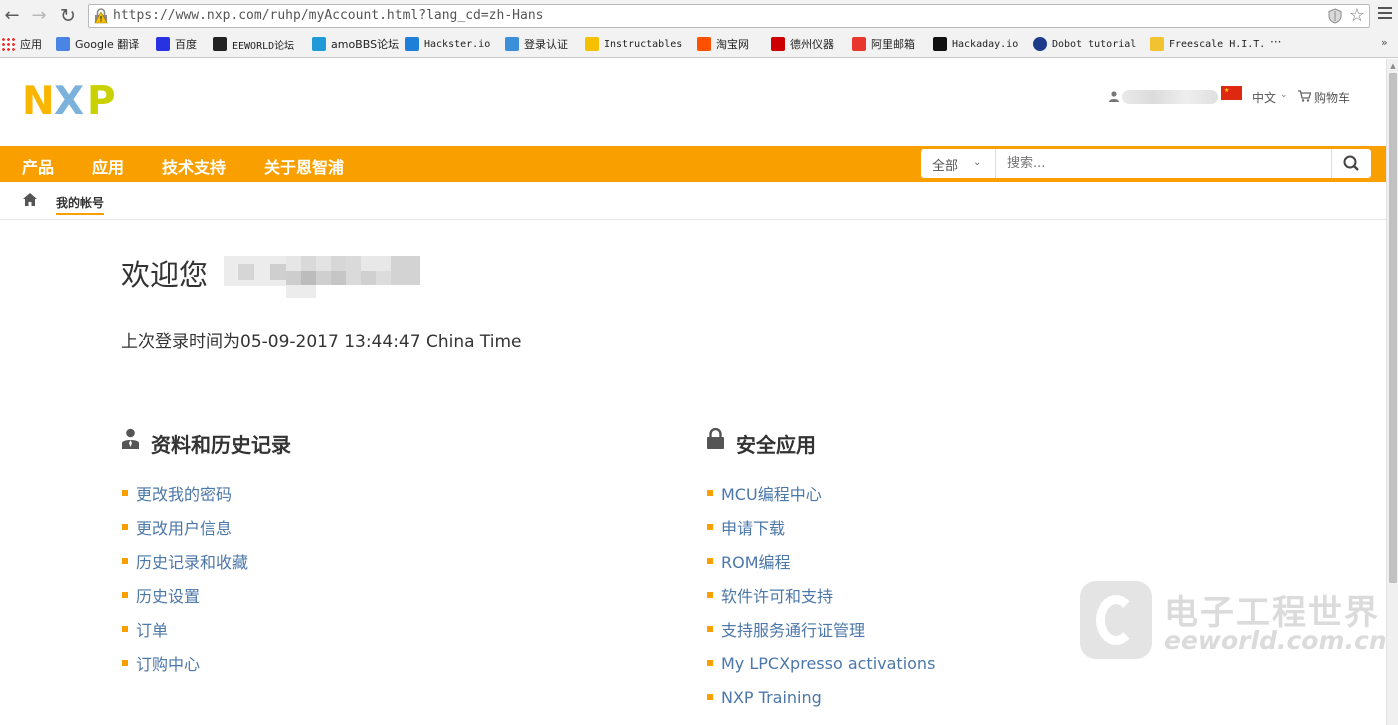  Describe the element at coordinates (194, 166) in the screenshot. I see `nav-support: 技术支持` at that location.